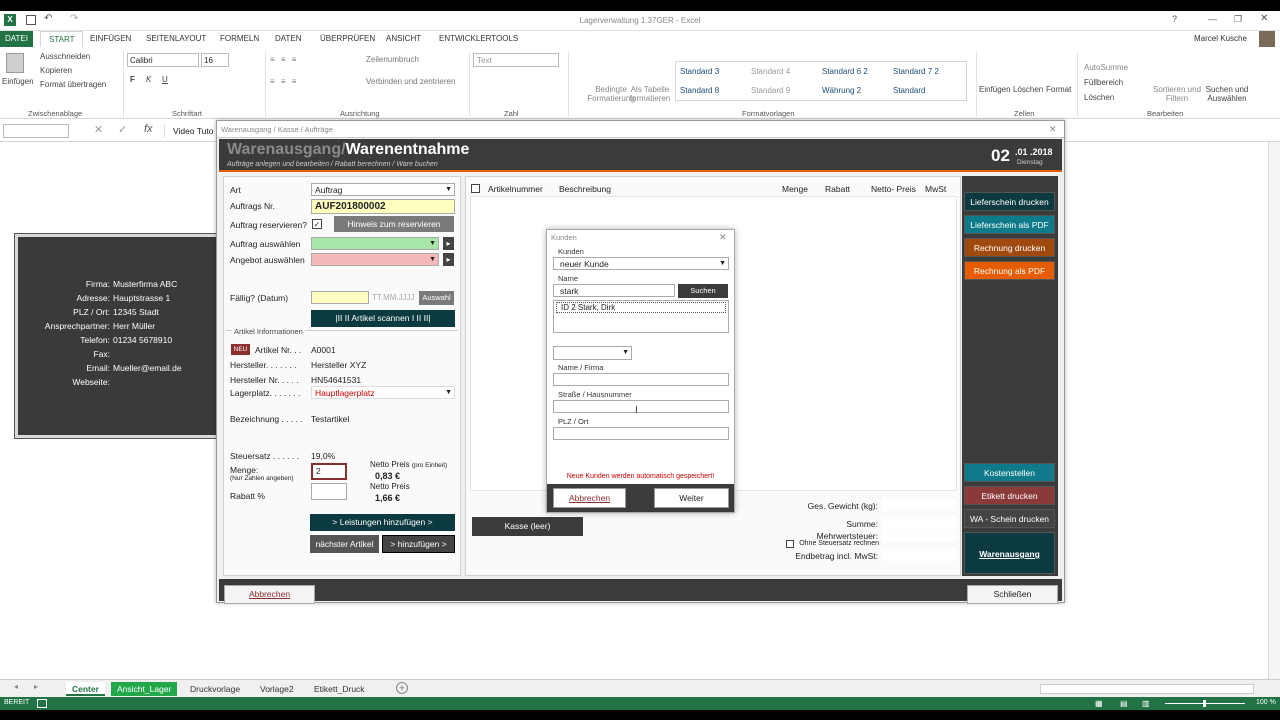 This screenshot has height=720, width=1280. I want to click on confirm-icon: ✓, so click(122, 129).